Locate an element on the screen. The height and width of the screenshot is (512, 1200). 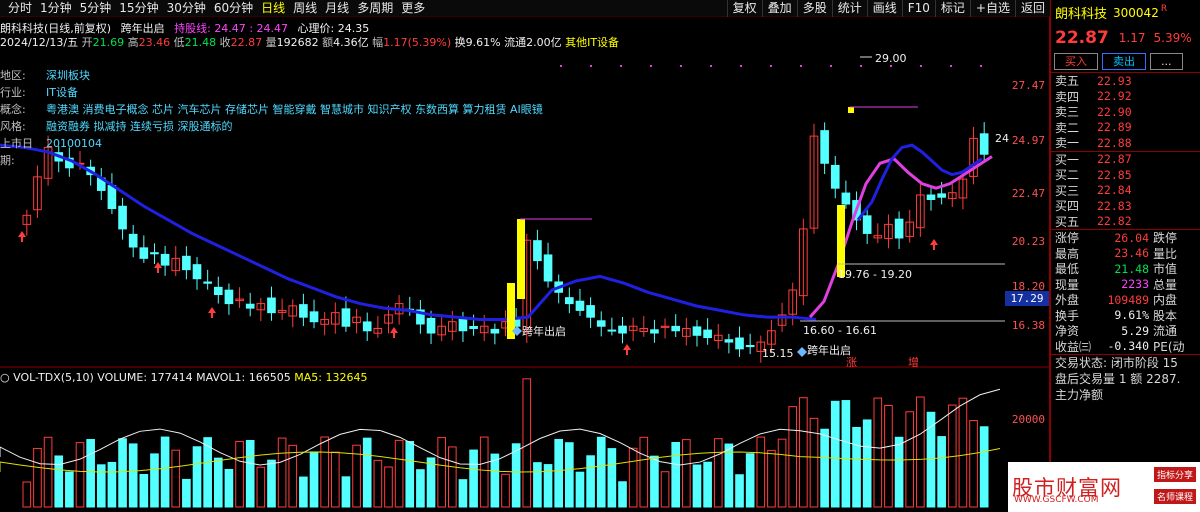
stat-row: 换手 9.61% 股本 is located at coordinates (1125, 316).